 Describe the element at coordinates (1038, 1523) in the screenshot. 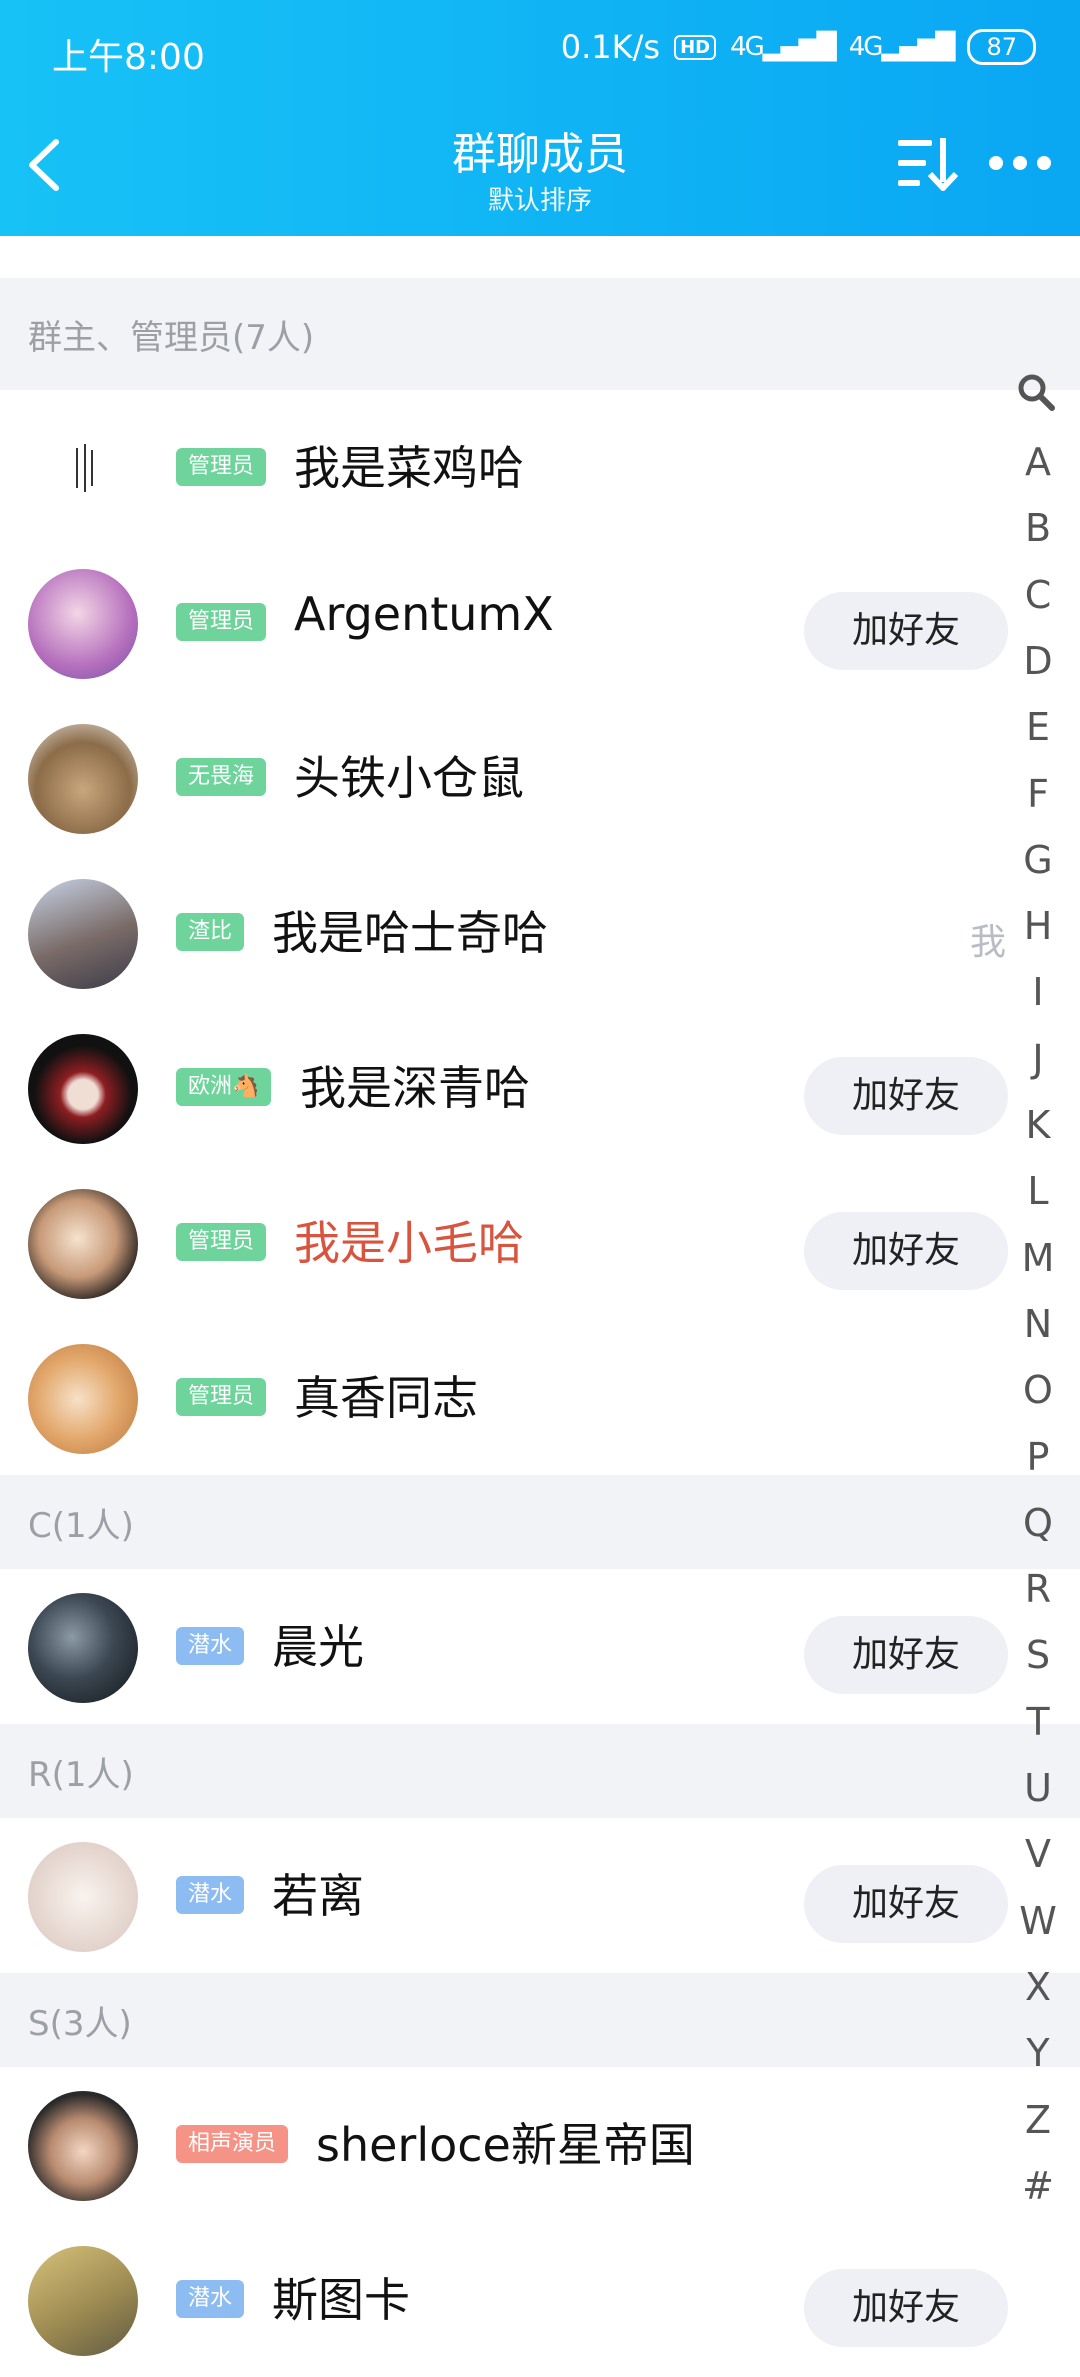

I see `index-letter: Q` at that location.